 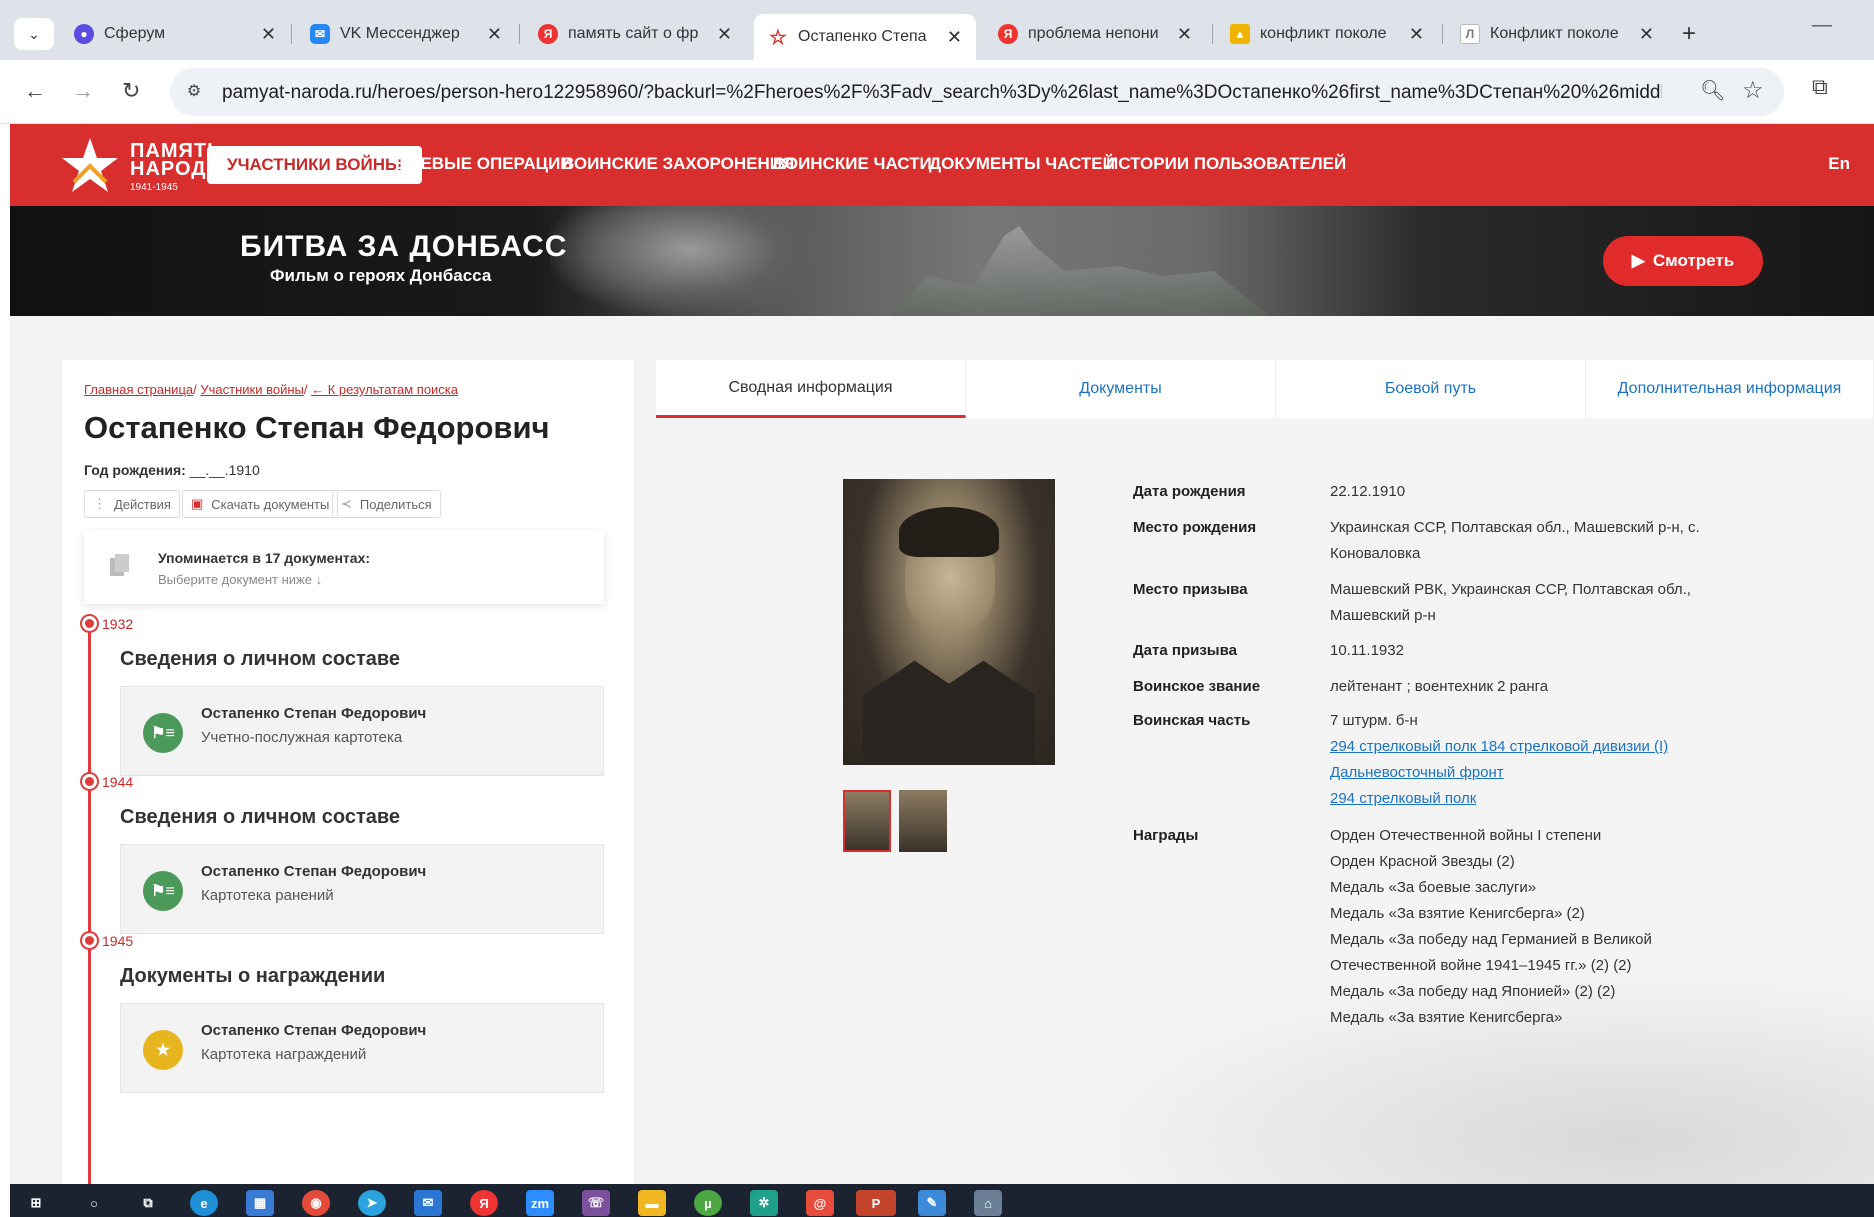 I want to click on nav-burials: ВОИНСКИЕ ЗАХОРОНЕНИЯ, so click(x=678, y=164).